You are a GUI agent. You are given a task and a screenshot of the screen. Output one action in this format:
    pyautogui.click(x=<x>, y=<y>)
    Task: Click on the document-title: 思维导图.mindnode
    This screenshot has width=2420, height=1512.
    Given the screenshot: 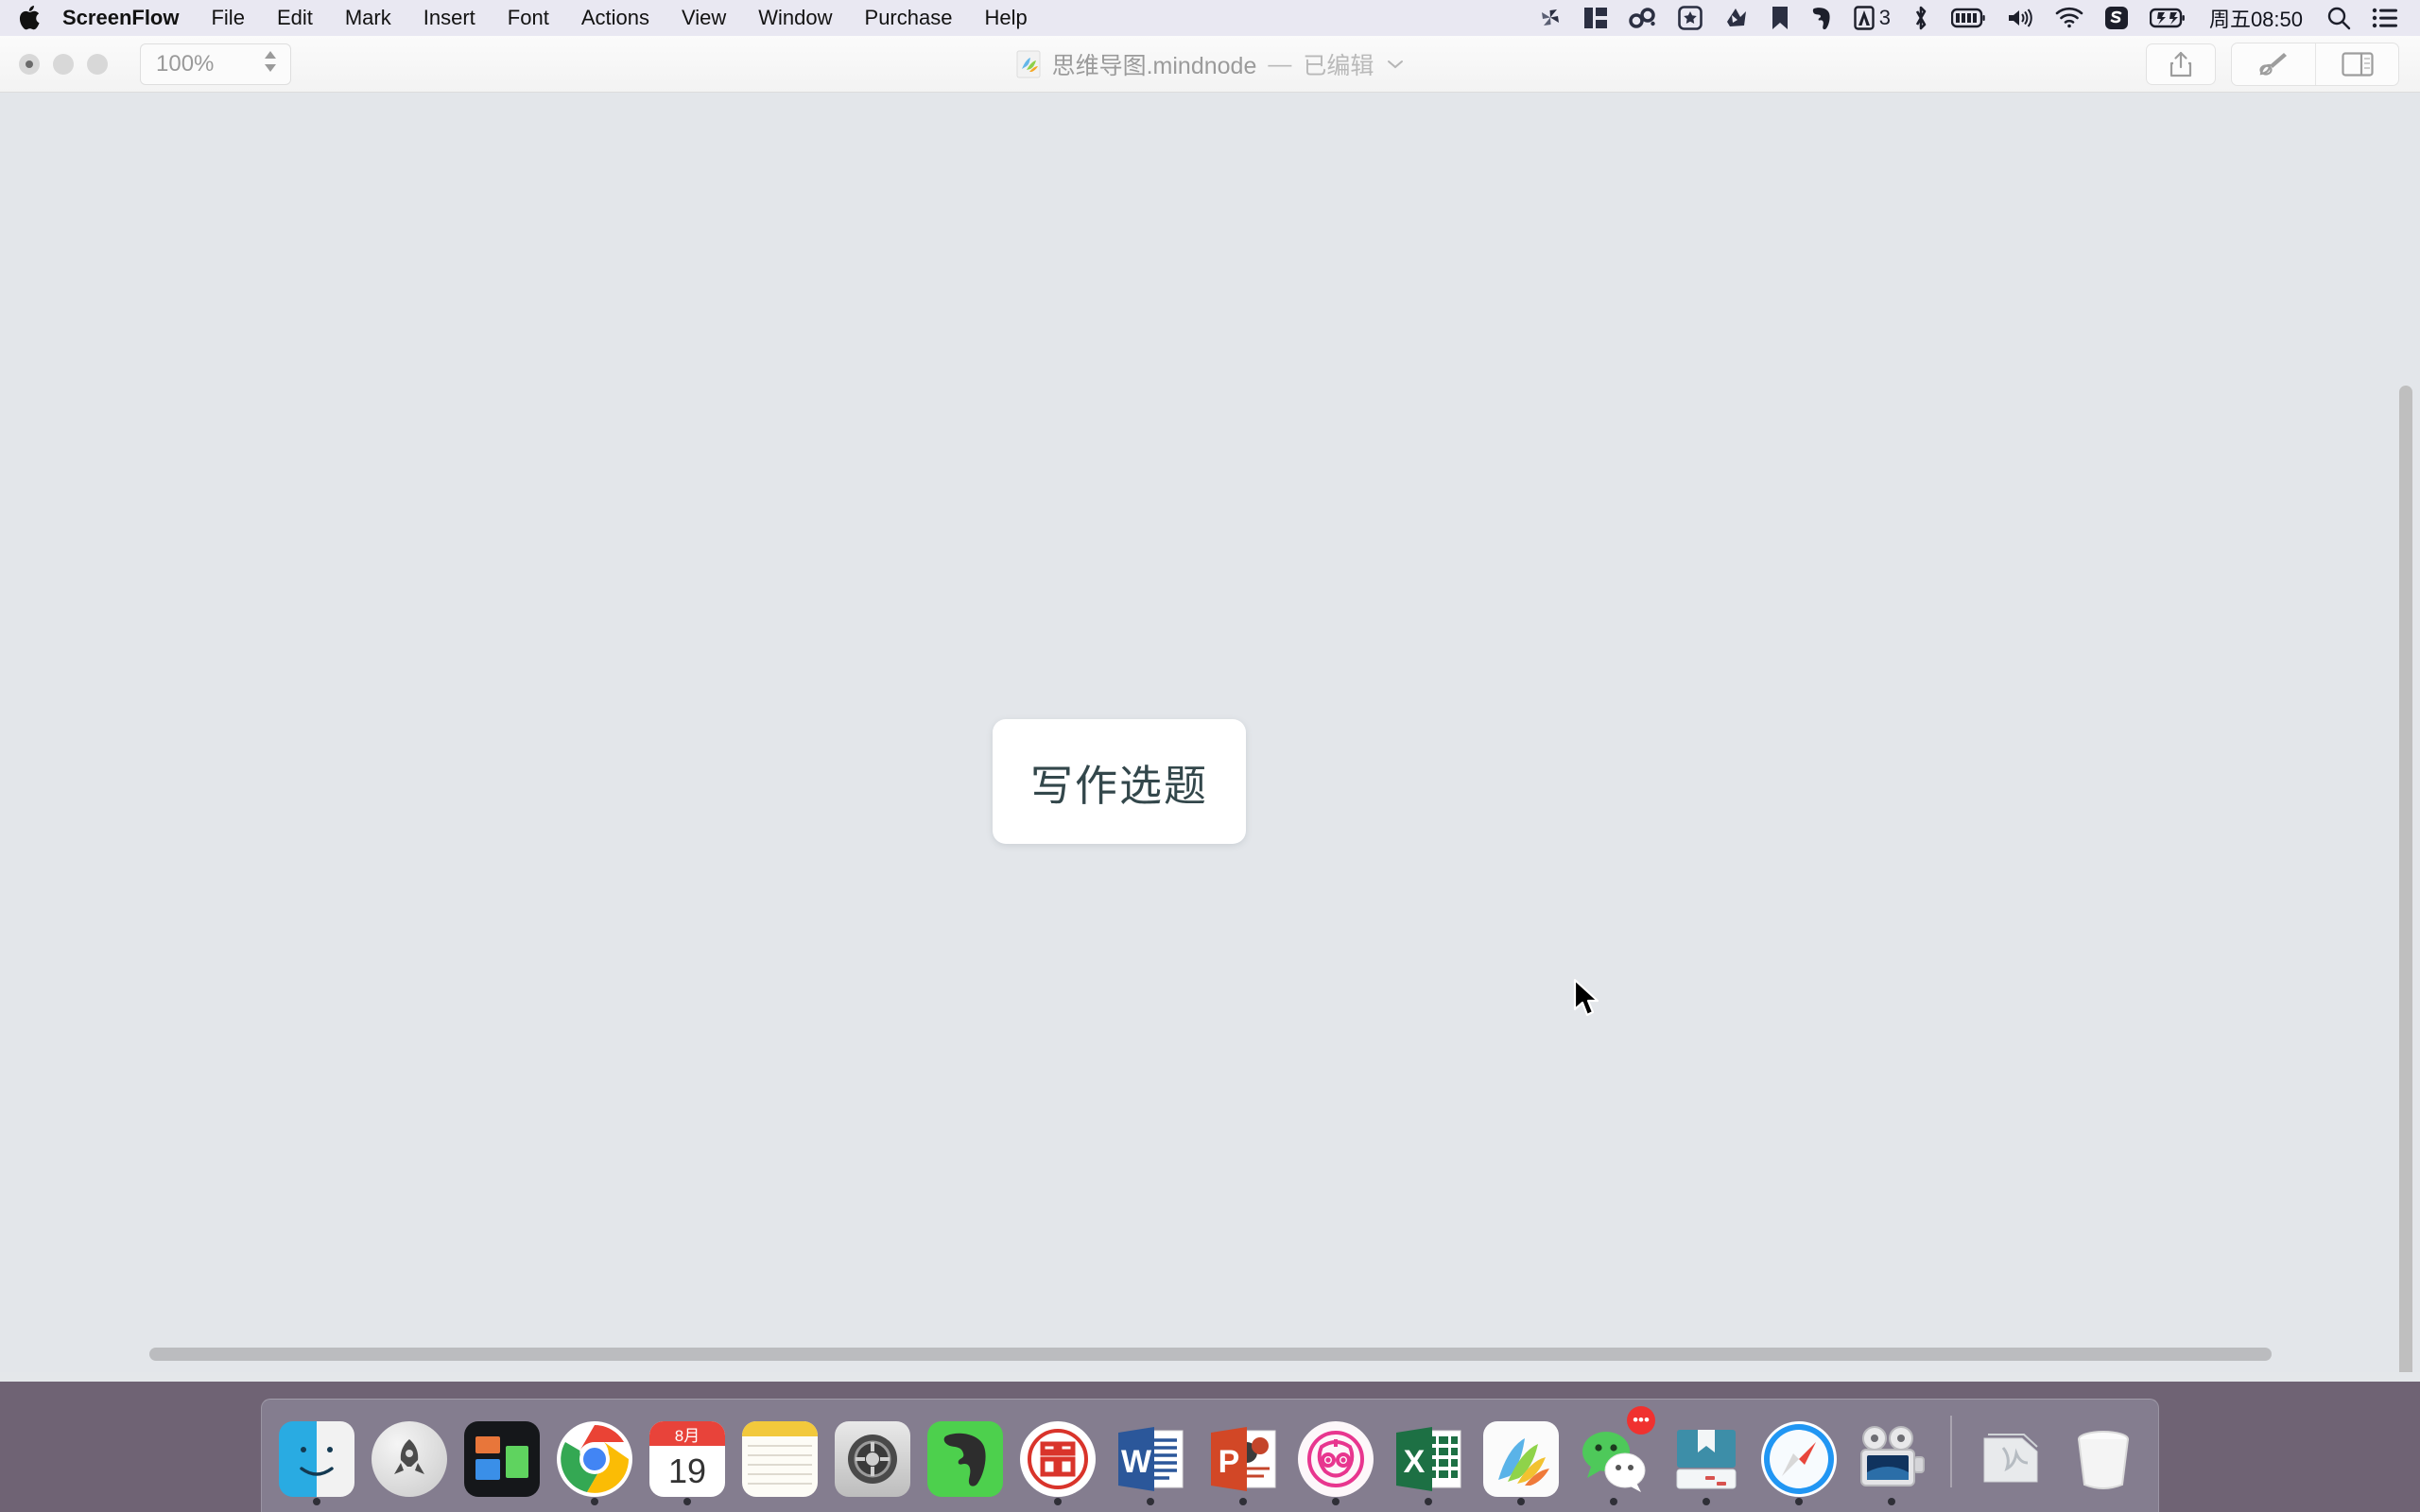 What is the action you would take?
    pyautogui.click(x=1154, y=66)
    